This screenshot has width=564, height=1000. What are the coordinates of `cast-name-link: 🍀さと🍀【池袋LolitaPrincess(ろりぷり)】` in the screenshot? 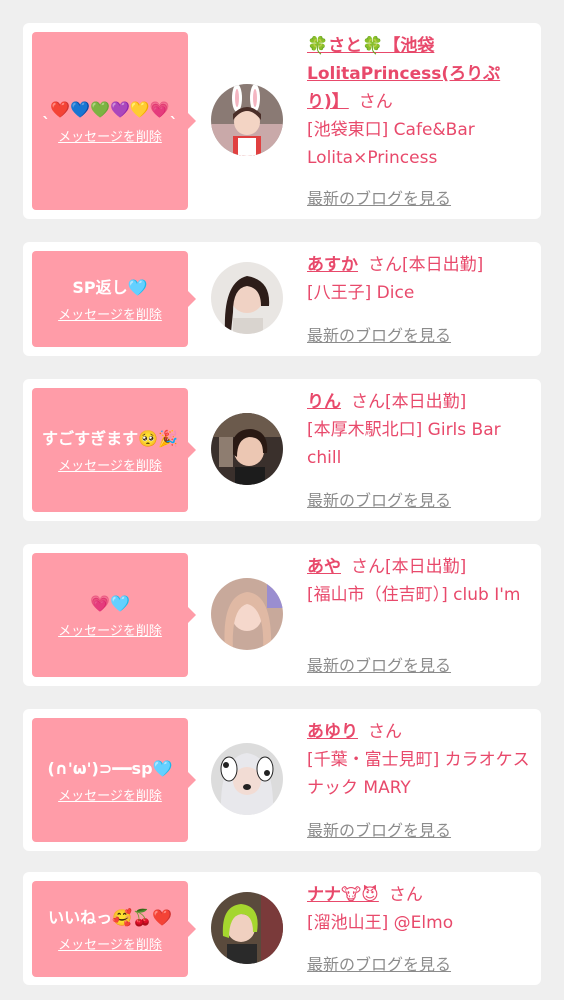 It's located at (403, 74).